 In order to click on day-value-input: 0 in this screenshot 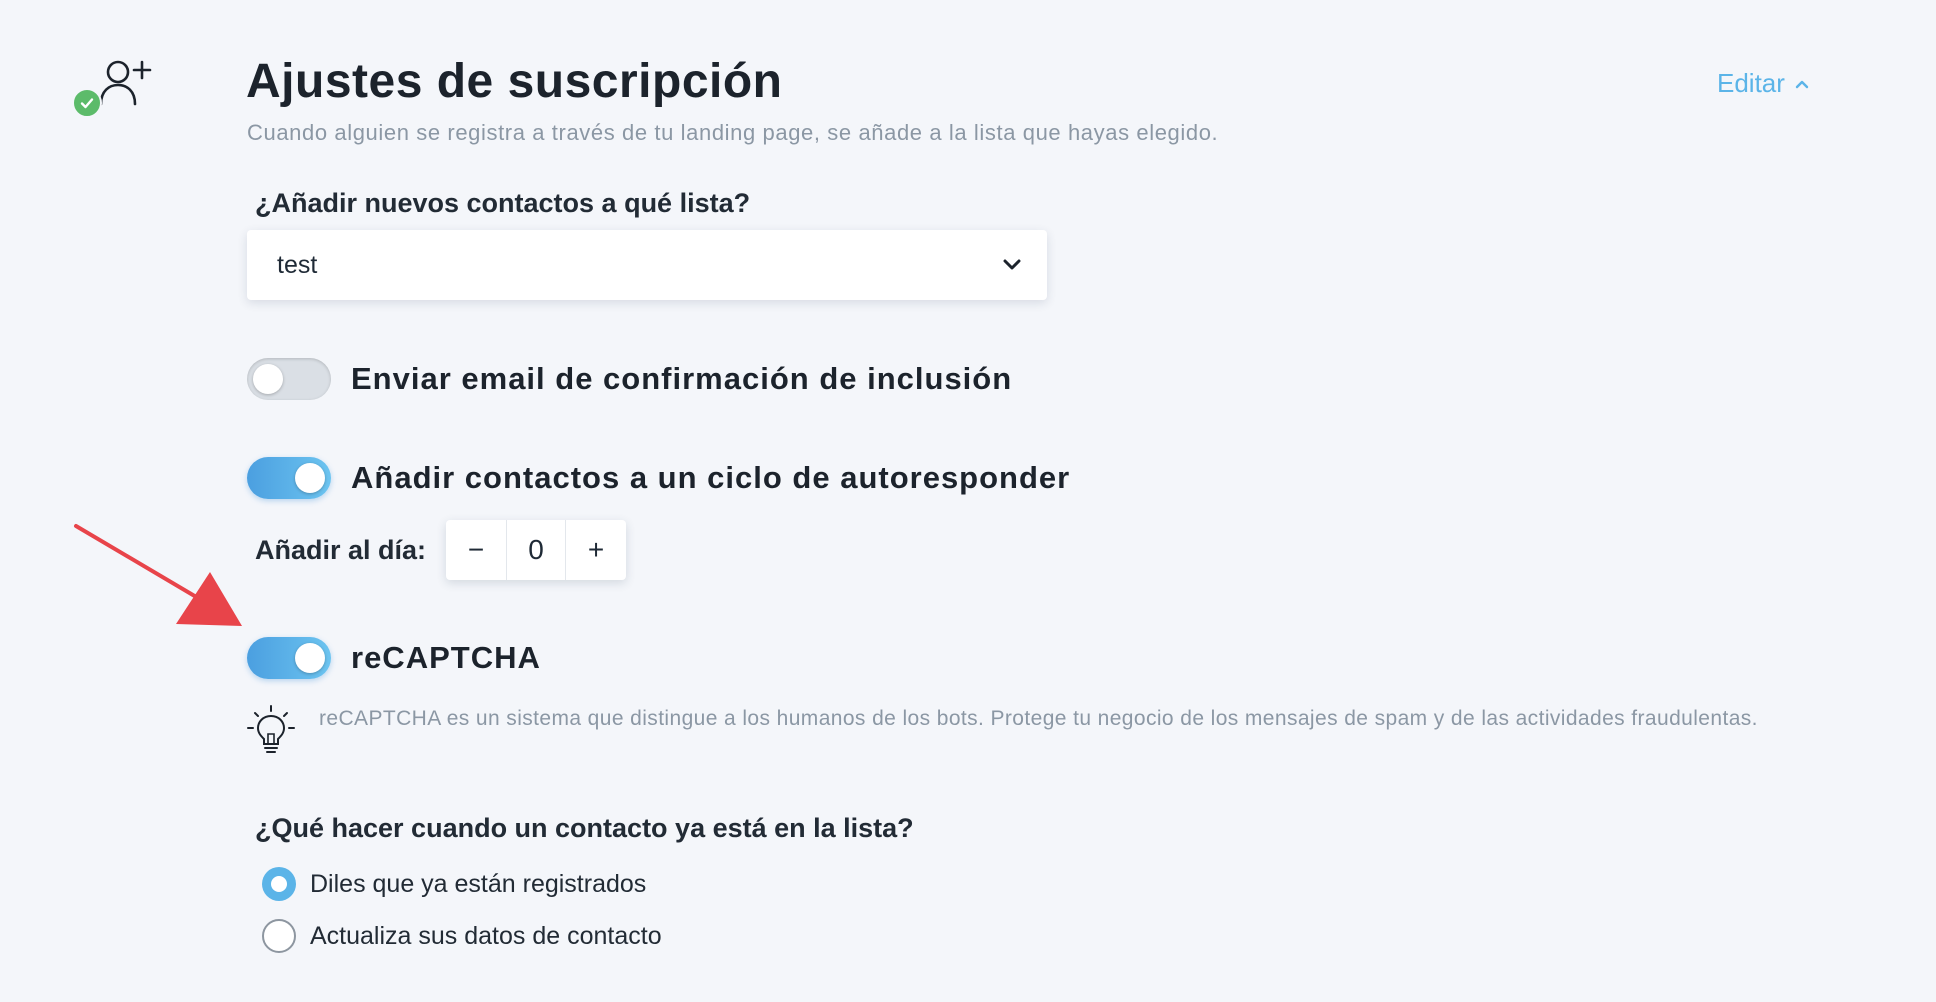, I will do `click(536, 550)`.